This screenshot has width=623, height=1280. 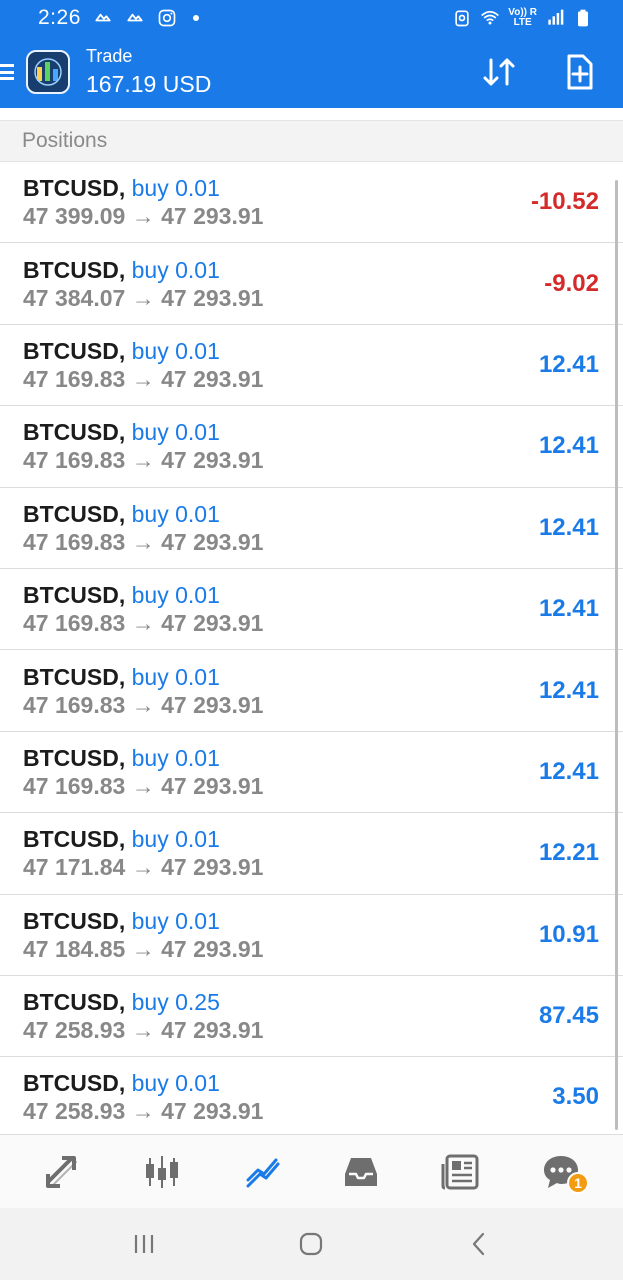 I want to click on position-profit: 3.50, so click(x=575, y=1097).